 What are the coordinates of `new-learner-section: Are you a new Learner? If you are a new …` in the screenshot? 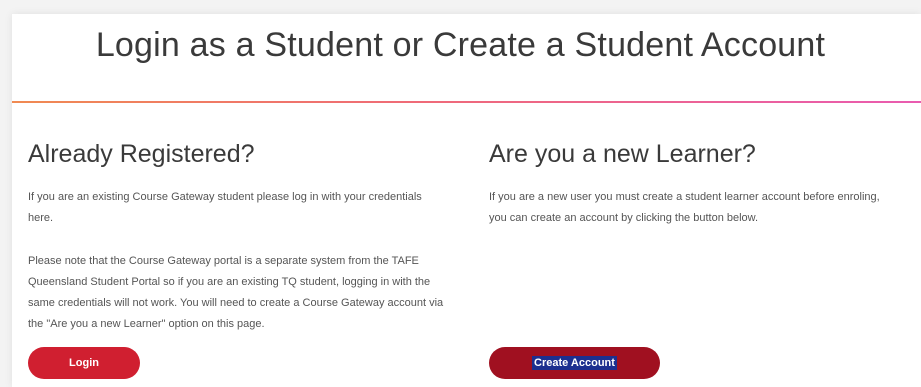 It's located at (689, 195).